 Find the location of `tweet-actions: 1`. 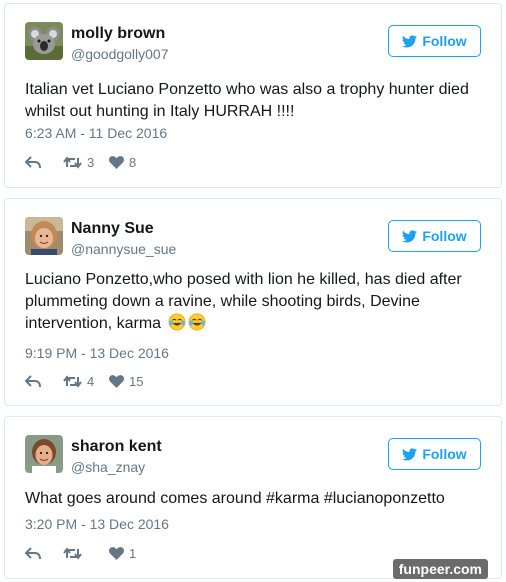

tweet-actions: 1 is located at coordinates (80, 553).